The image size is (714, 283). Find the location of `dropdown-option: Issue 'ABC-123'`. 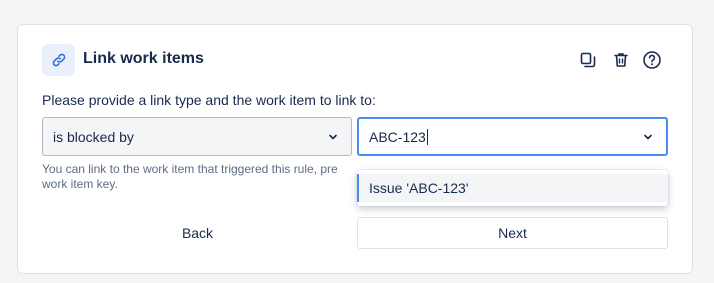

dropdown-option: Issue 'ABC-123' is located at coordinates (512, 188).